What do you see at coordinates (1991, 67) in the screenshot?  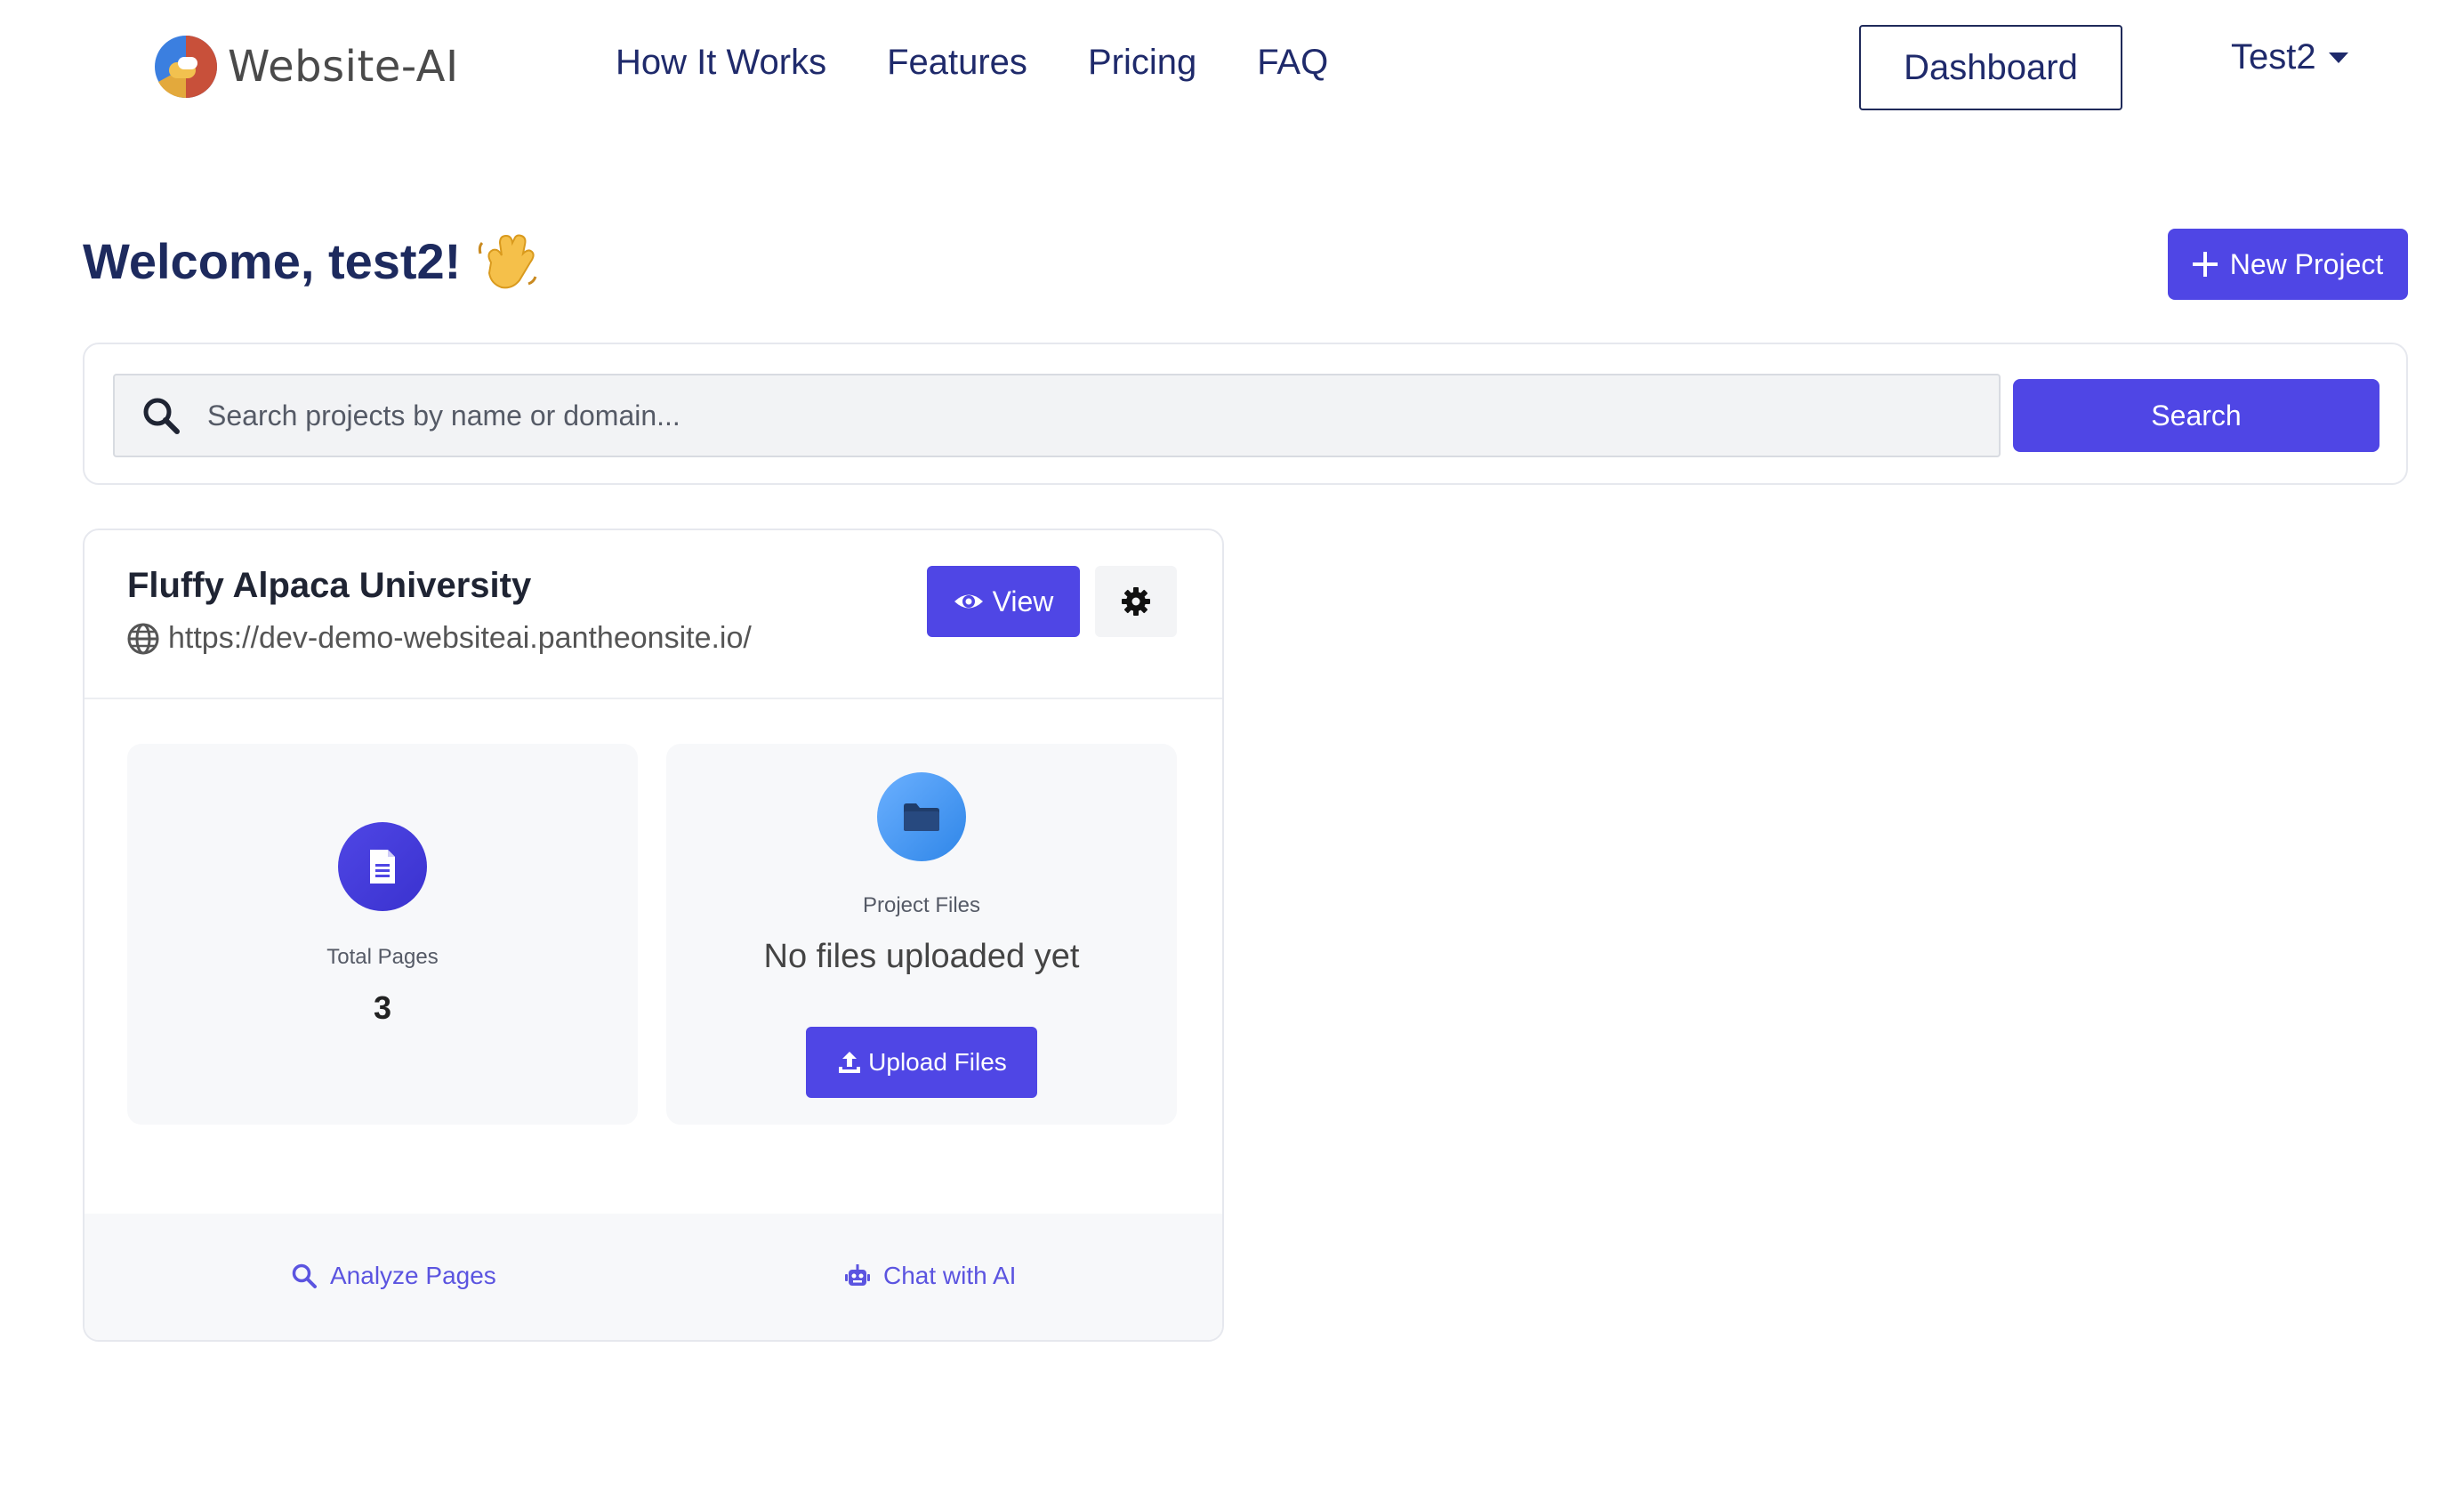 I see `dashboard-button: Dashboard` at bounding box center [1991, 67].